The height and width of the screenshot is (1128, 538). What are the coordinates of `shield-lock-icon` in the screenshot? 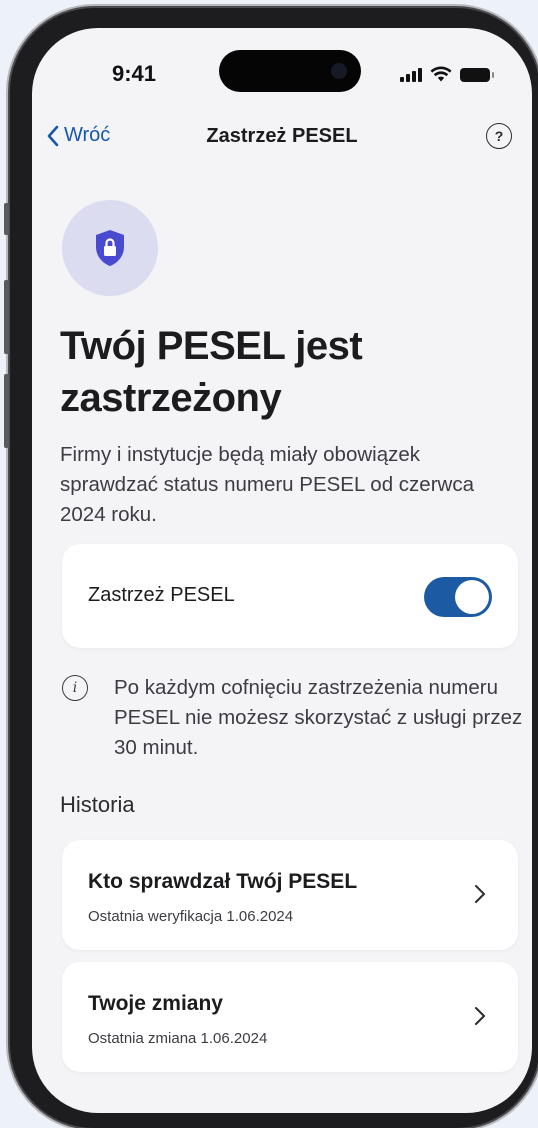 It's located at (110, 248).